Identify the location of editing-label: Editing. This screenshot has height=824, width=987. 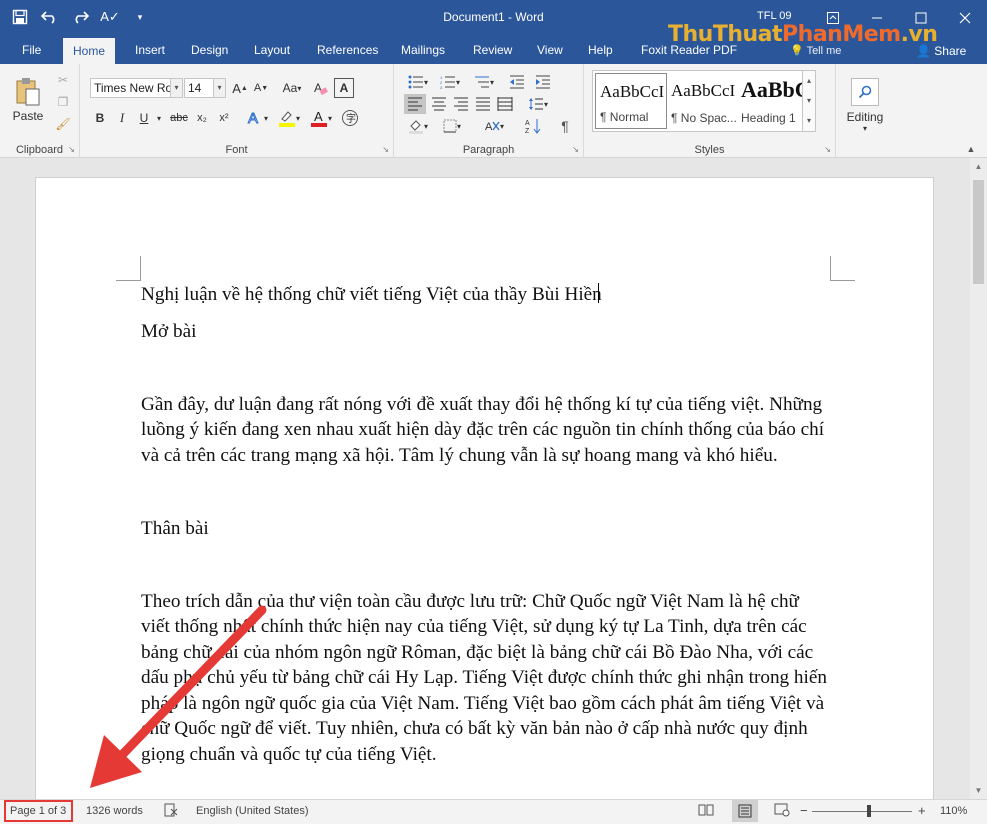
(865, 116).